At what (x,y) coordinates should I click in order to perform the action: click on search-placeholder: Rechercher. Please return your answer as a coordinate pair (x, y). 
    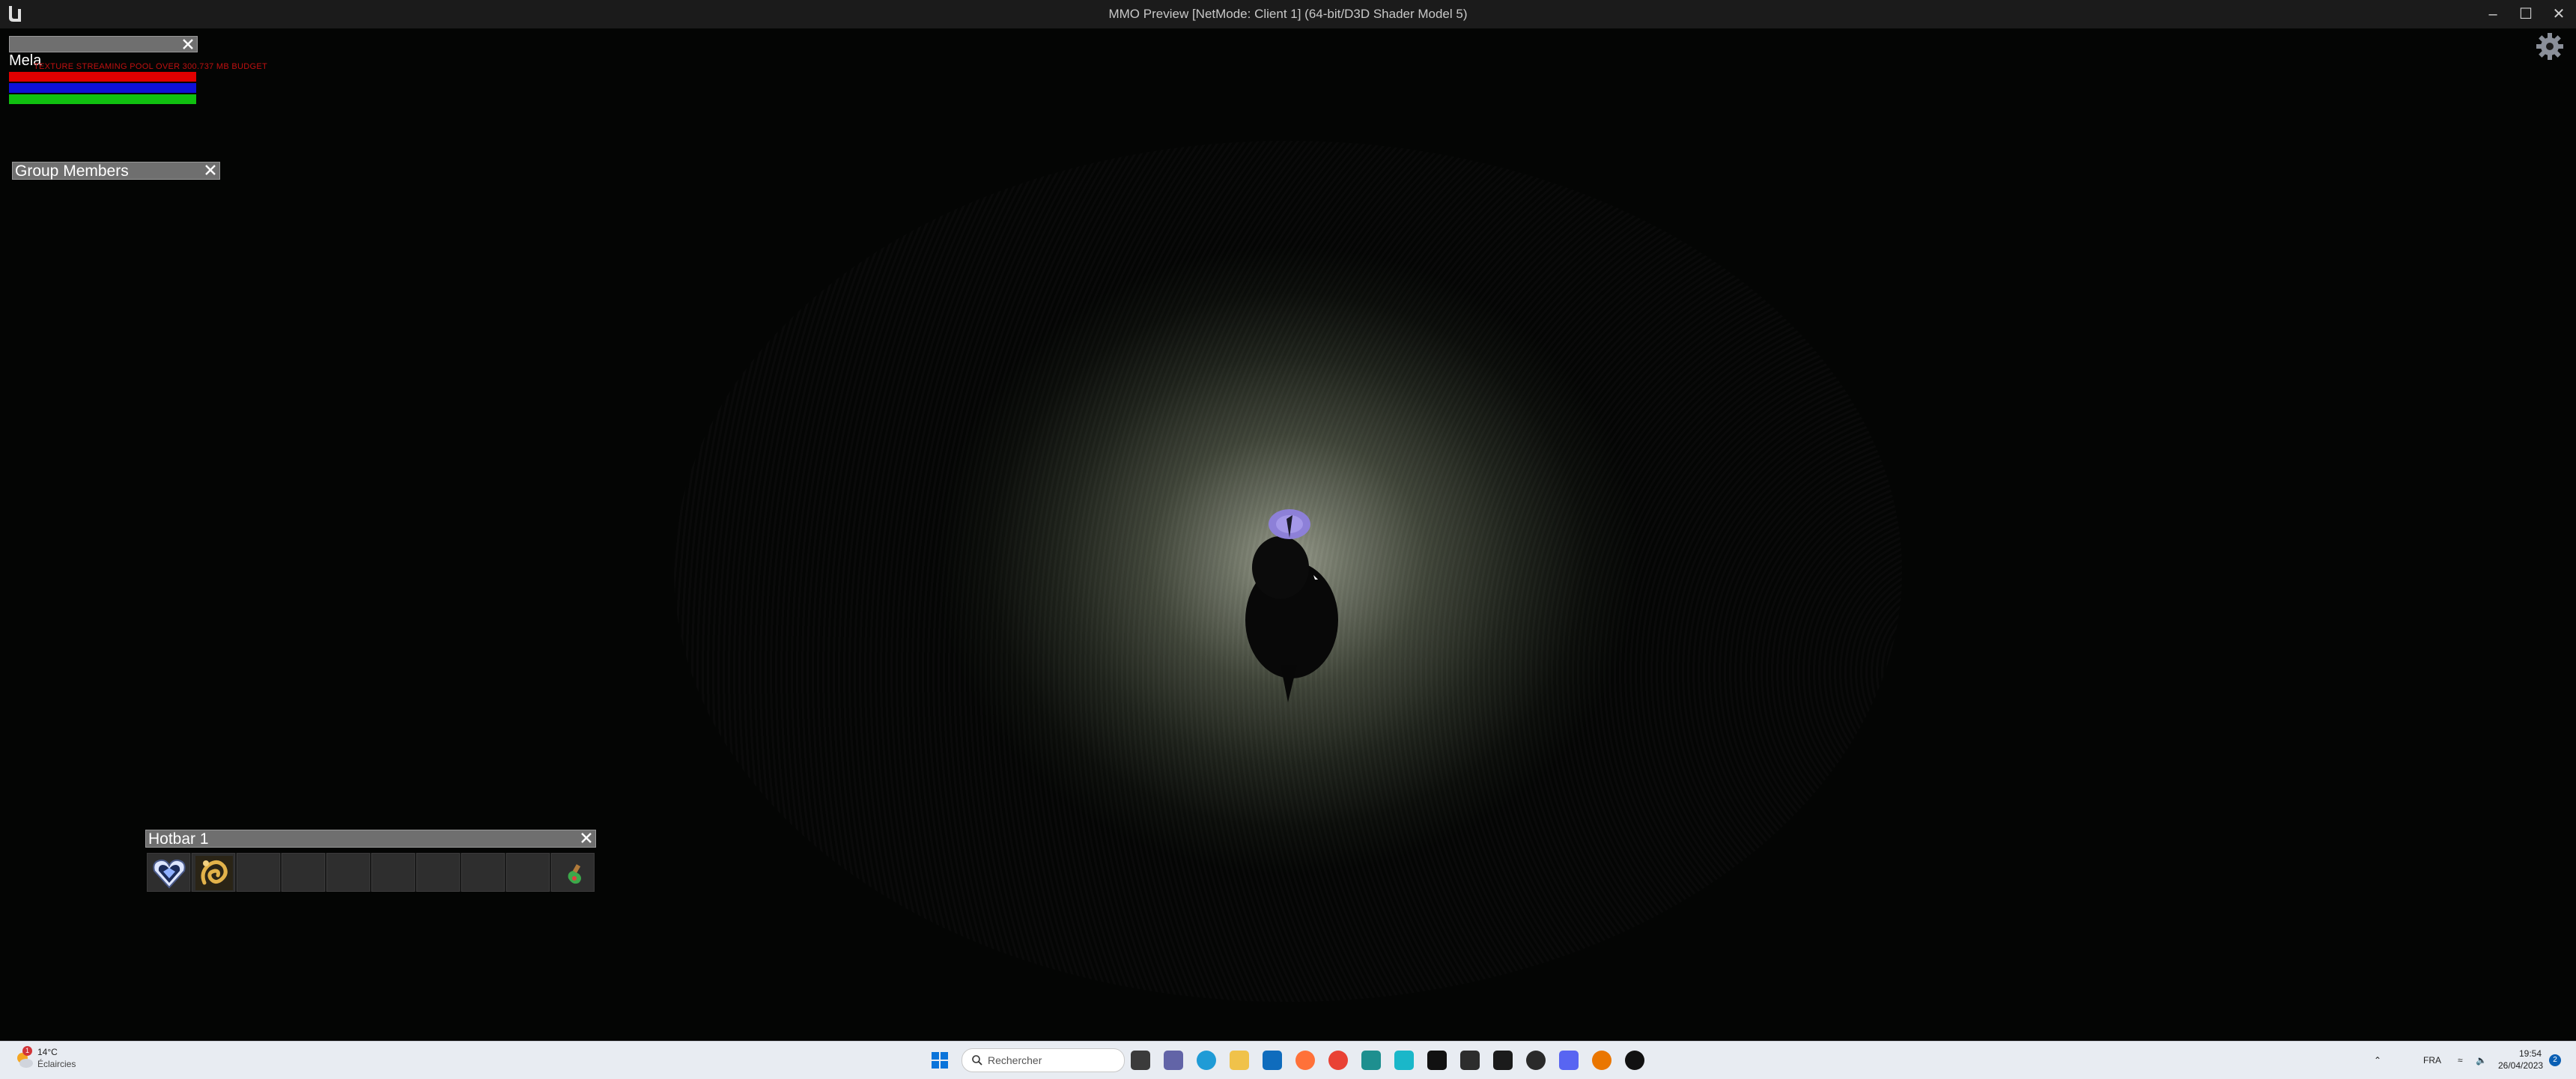
    Looking at the image, I should click on (1015, 1060).